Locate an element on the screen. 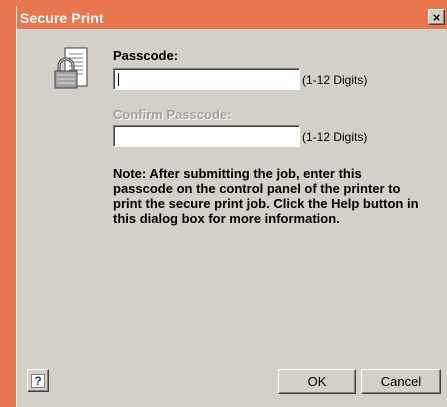  cancel-button: Cancel is located at coordinates (401, 381).